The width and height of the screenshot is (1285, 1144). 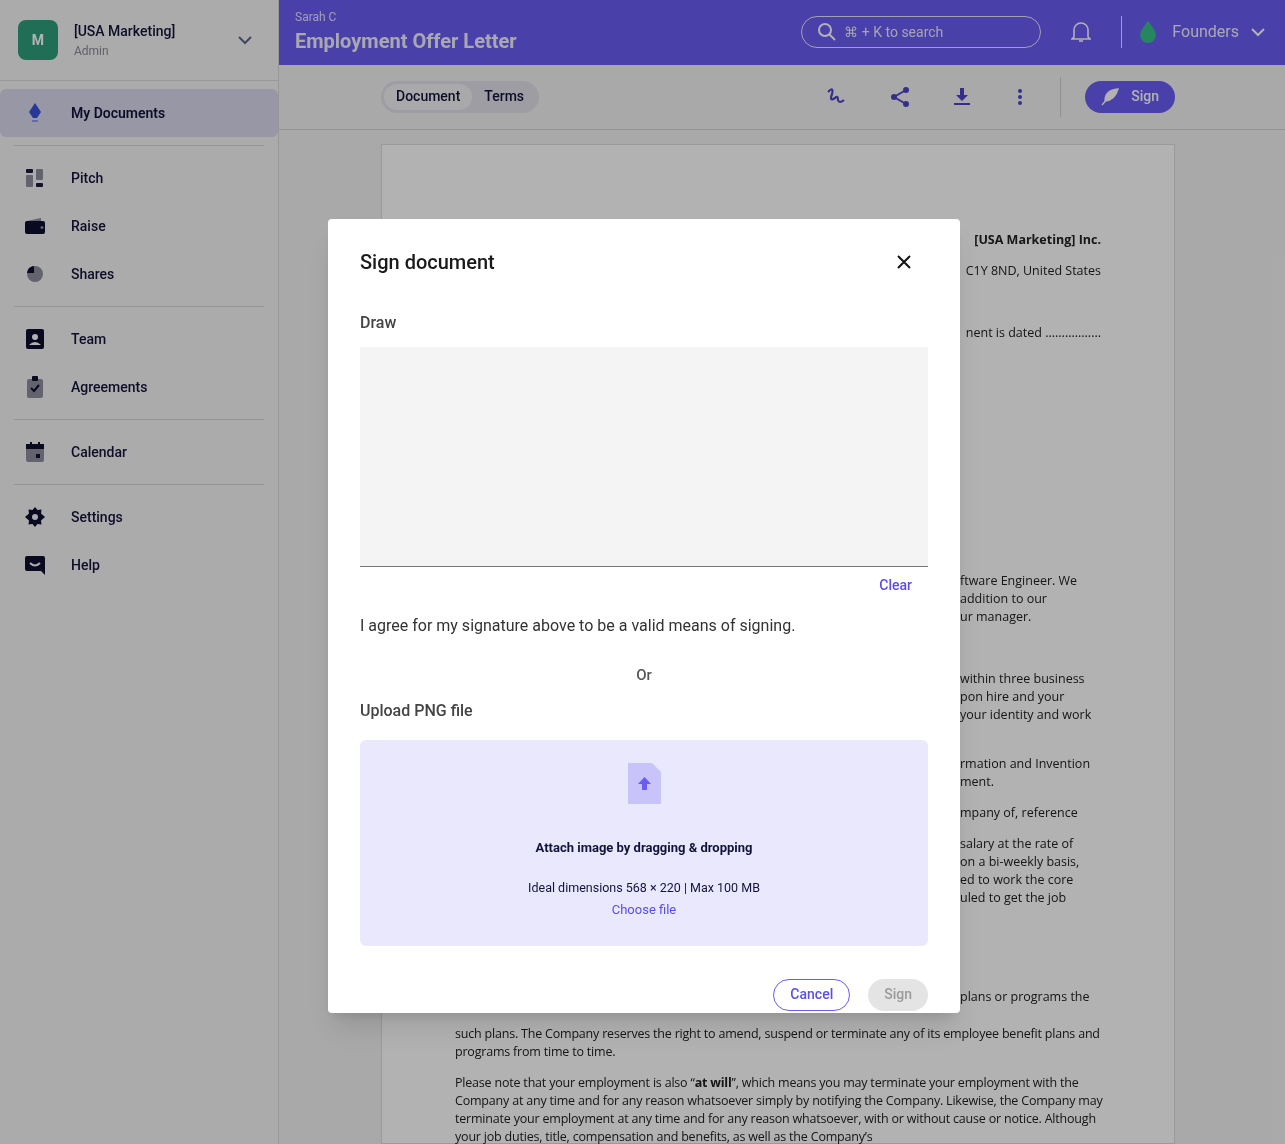 What do you see at coordinates (644, 675) in the screenshot?
I see `or-separator: Or` at bounding box center [644, 675].